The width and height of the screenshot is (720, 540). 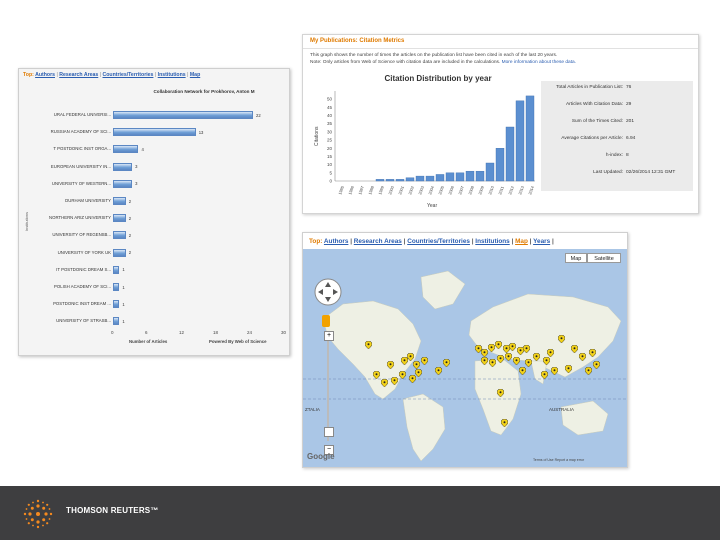 I want to click on collab-nav-research-areas: Research Areas, so click(x=78, y=75).